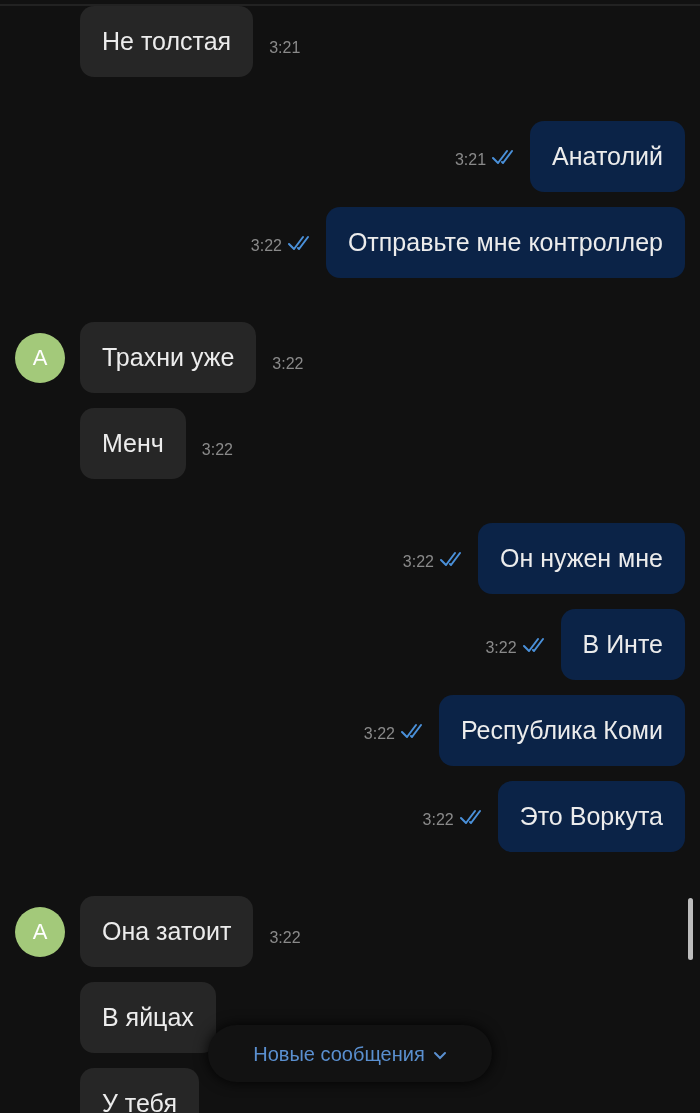  Describe the element at coordinates (148, 1017) in the screenshot. I see `message-bubble: В яйцах` at that location.